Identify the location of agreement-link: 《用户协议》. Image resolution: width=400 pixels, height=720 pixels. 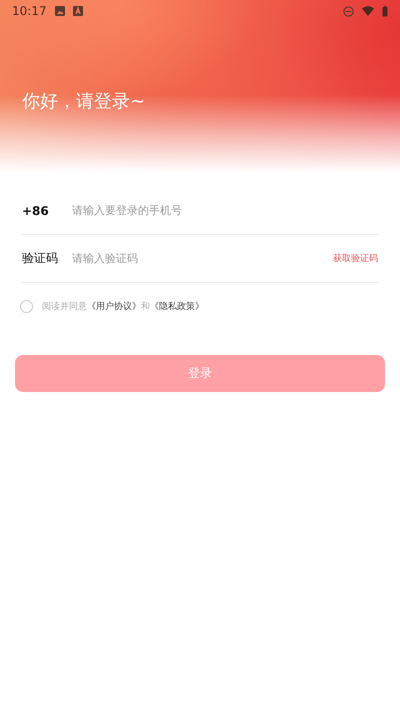
(114, 307).